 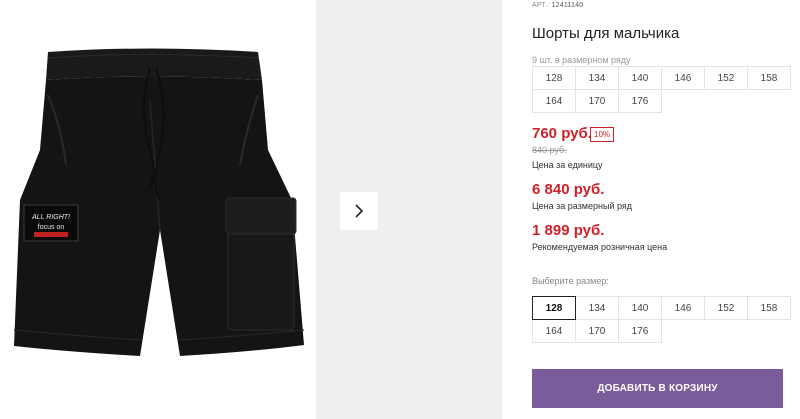 I want to click on pack-size-cell: 152, so click(x=726, y=78).